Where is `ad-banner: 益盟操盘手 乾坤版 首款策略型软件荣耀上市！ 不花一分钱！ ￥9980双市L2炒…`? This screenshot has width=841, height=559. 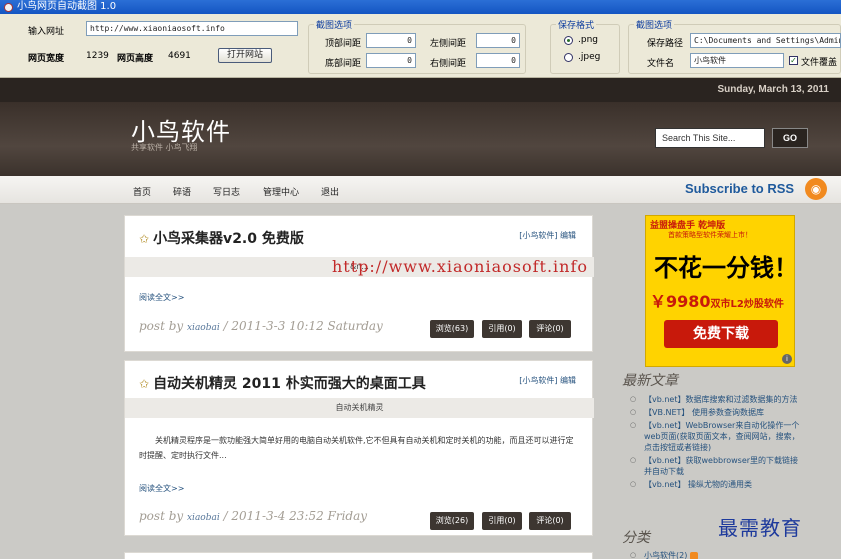
ad-banner: 益盟操盘手 乾坤版 首款策略型软件荣耀上市！ 不花一分钱！ ￥9980双市L2炒… is located at coordinates (721, 291).